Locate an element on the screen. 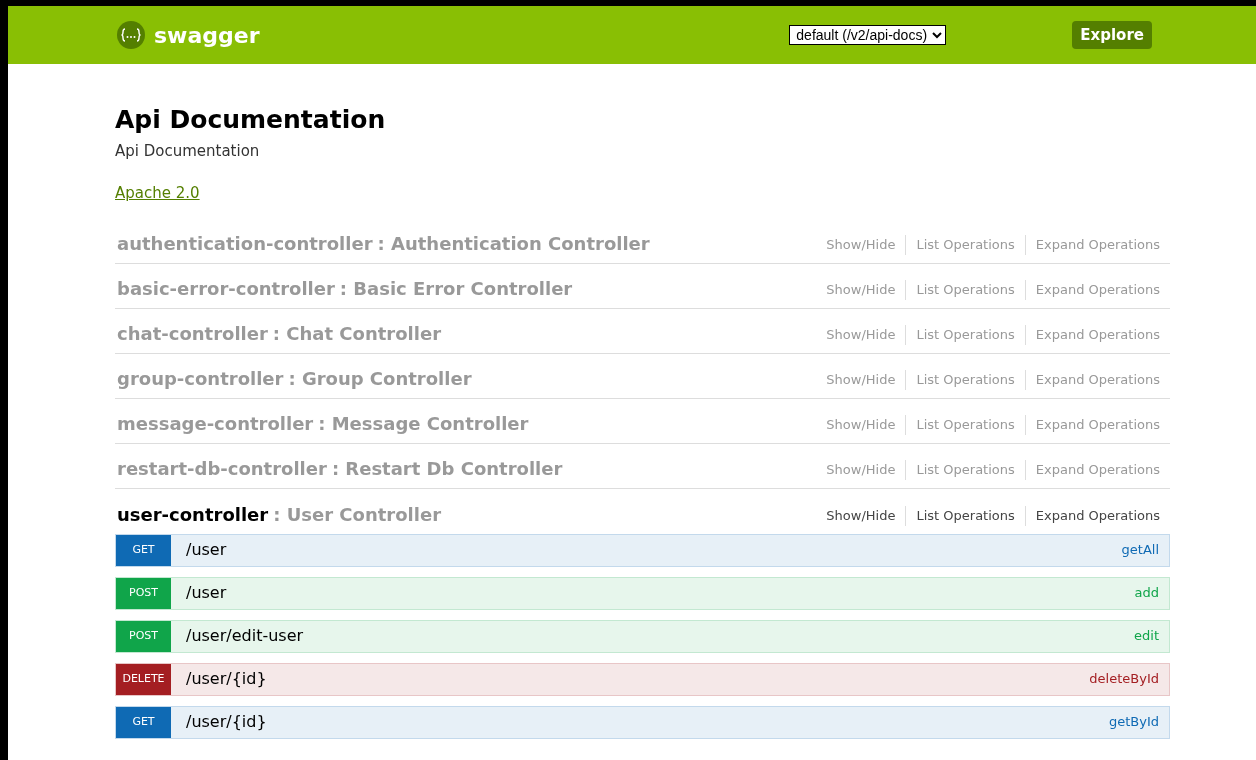 The image size is (1256, 760). controller-name: message-controller is located at coordinates (215, 423).